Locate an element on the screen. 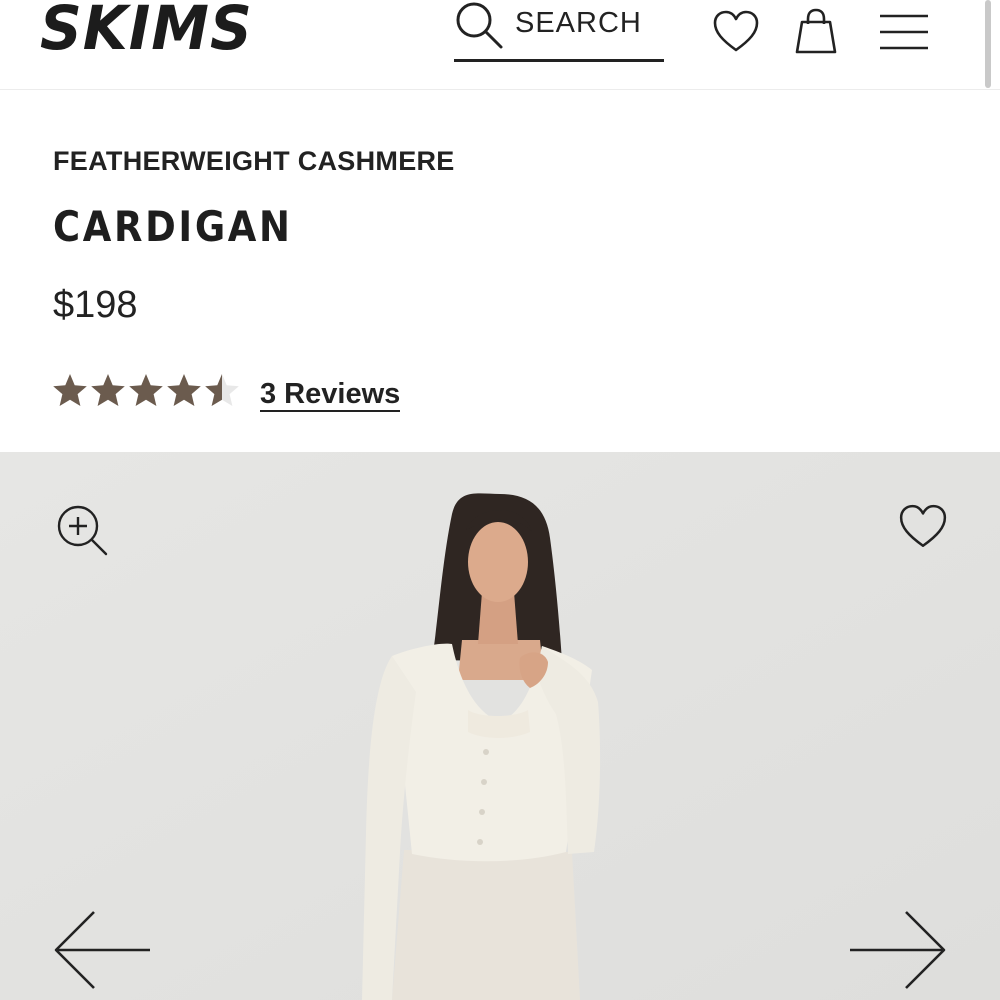 Image resolution: width=1000 pixels, height=1000 pixels. search-bar: SEARCH is located at coordinates (559, 31).